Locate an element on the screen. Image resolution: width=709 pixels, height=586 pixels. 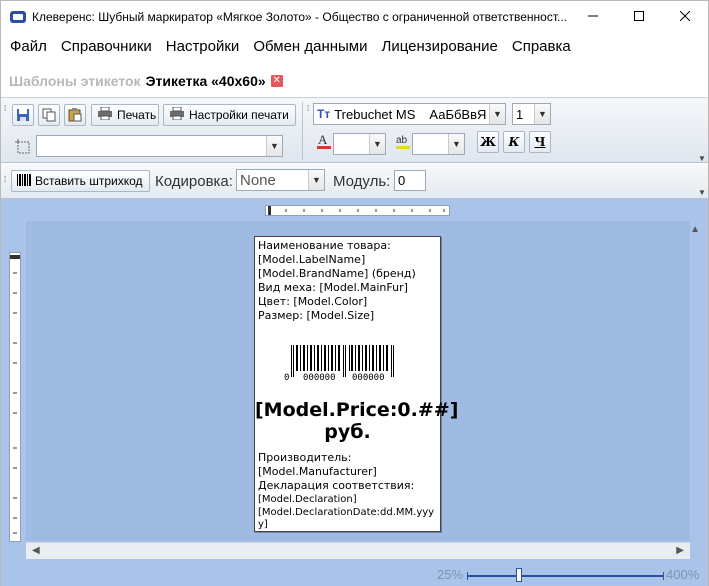
declaration-date-field: [Model.DeclarationDate:dd.MM.yyy is located at coordinates (346, 513).